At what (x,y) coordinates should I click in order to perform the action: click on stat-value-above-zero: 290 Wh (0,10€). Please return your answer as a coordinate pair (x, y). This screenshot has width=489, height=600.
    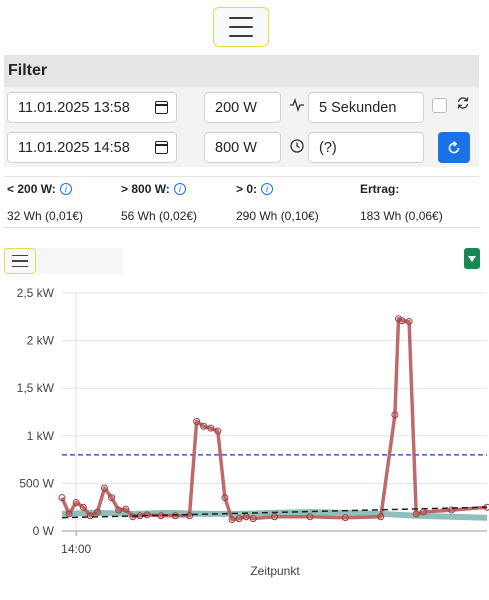
    Looking at the image, I should click on (277, 216).